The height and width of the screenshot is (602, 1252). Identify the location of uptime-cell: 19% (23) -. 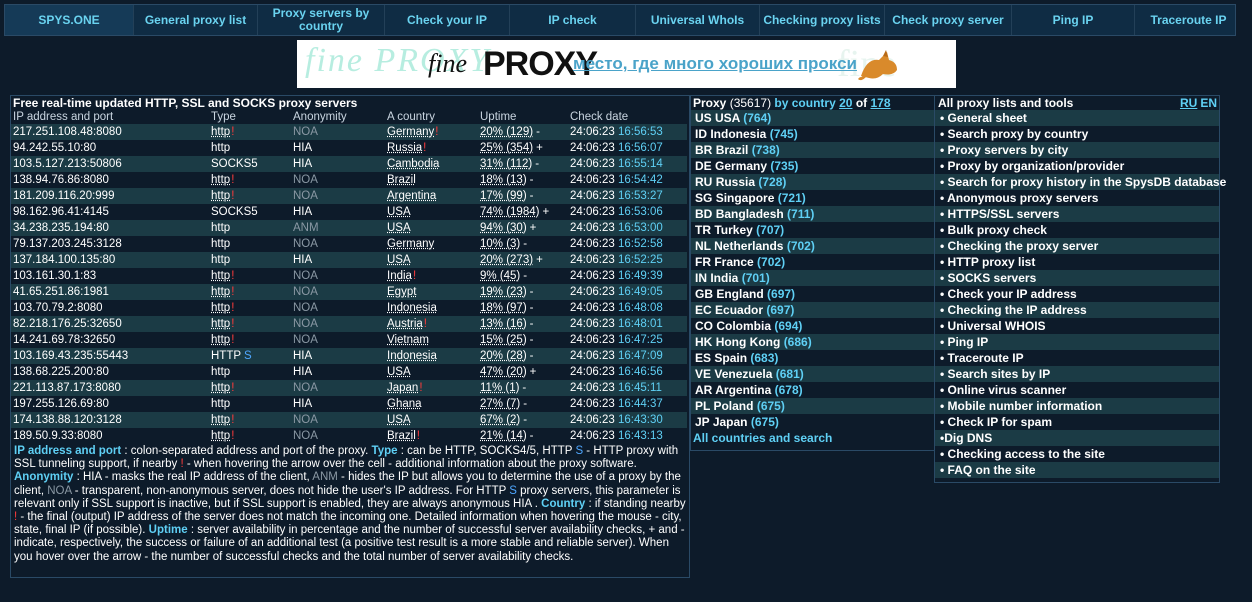
(523, 292).